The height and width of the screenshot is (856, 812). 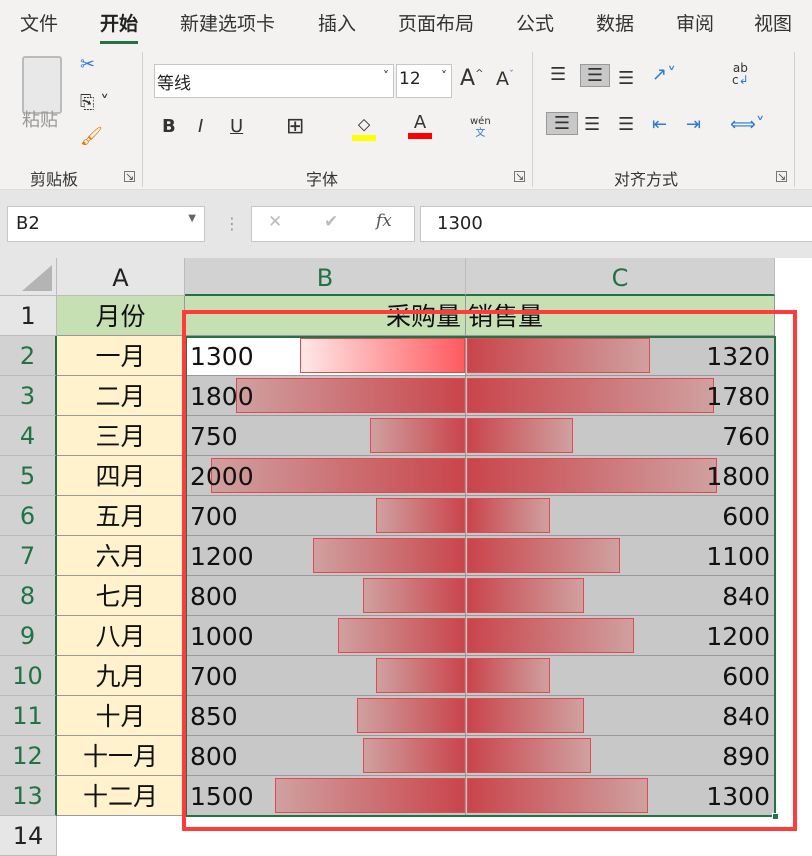 I want to click on cut-icon: ✂, so click(x=87, y=64).